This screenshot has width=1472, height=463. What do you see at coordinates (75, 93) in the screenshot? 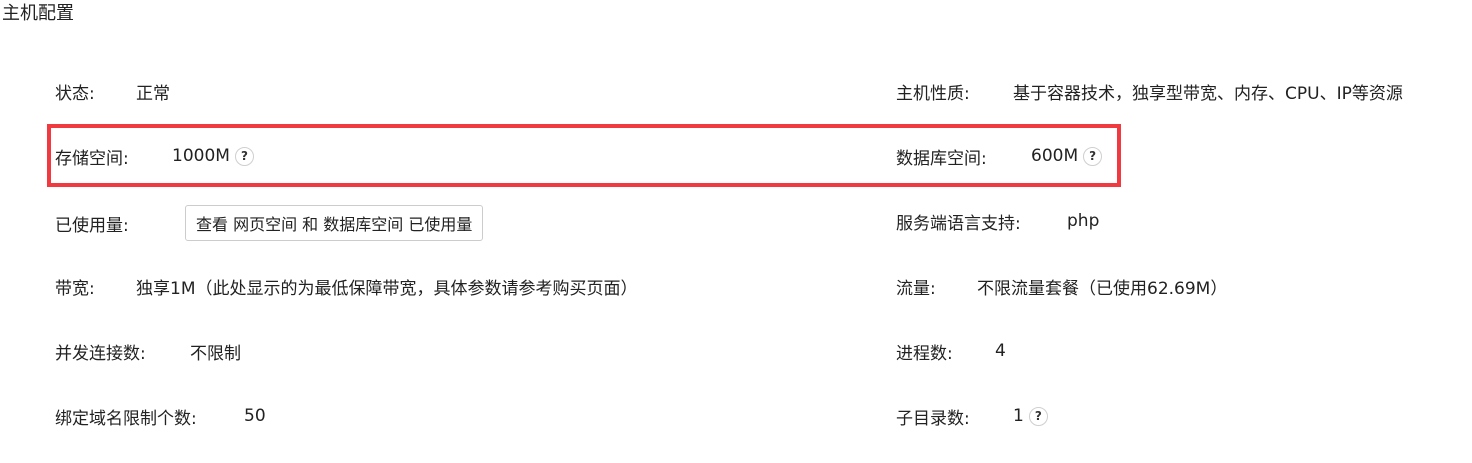
I see `status-label: 状态:` at bounding box center [75, 93].